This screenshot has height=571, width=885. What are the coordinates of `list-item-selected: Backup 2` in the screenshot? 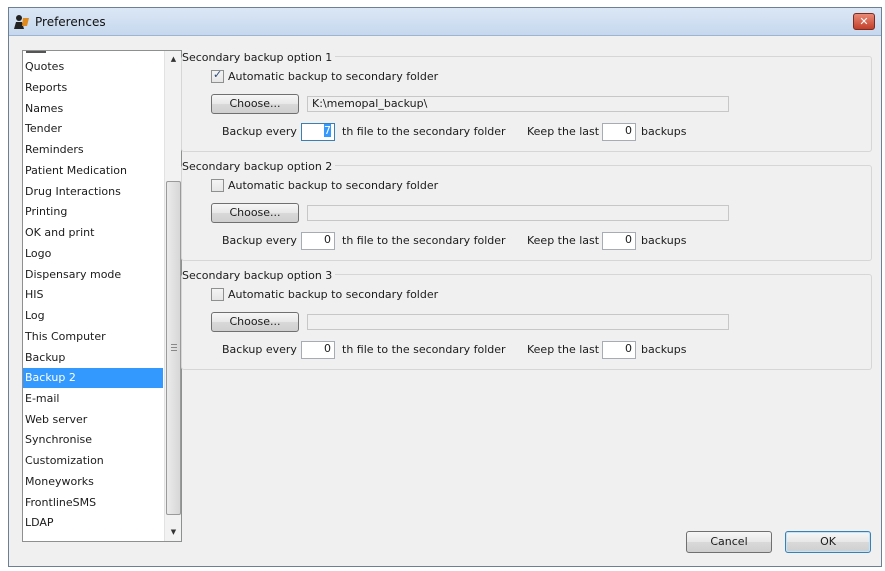 It's located at (93, 378).